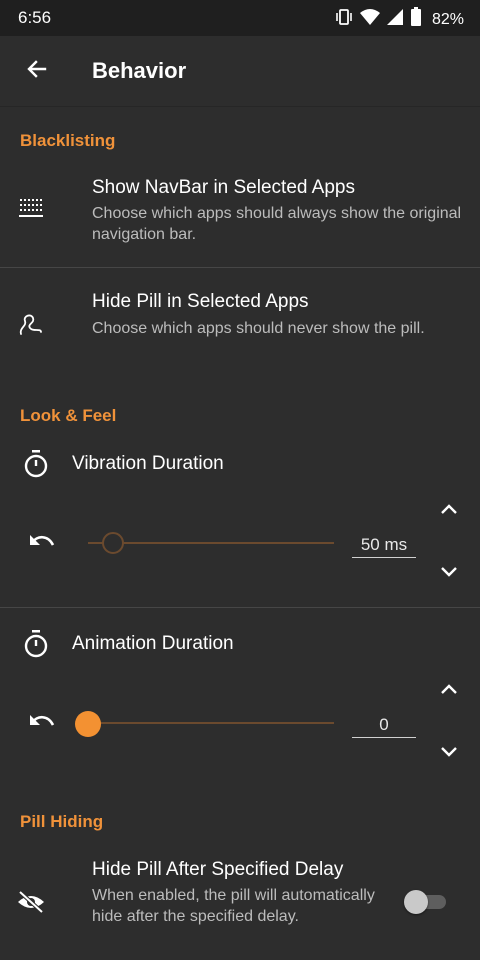 The width and height of the screenshot is (480, 960). I want to click on reset-vibration-button, so click(42, 543).